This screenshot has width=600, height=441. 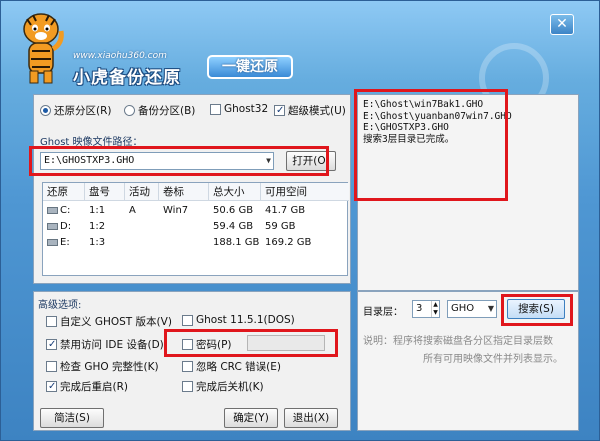 I want to click on ghost-version-label: Ghost 11.5.1(DOS), so click(x=245, y=320).